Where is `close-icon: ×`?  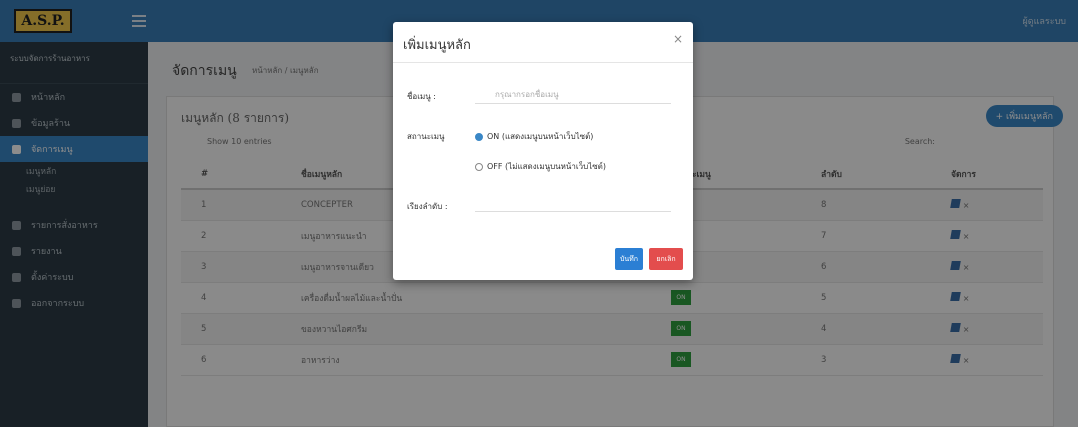 close-icon: × is located at coordinates (678, 39).